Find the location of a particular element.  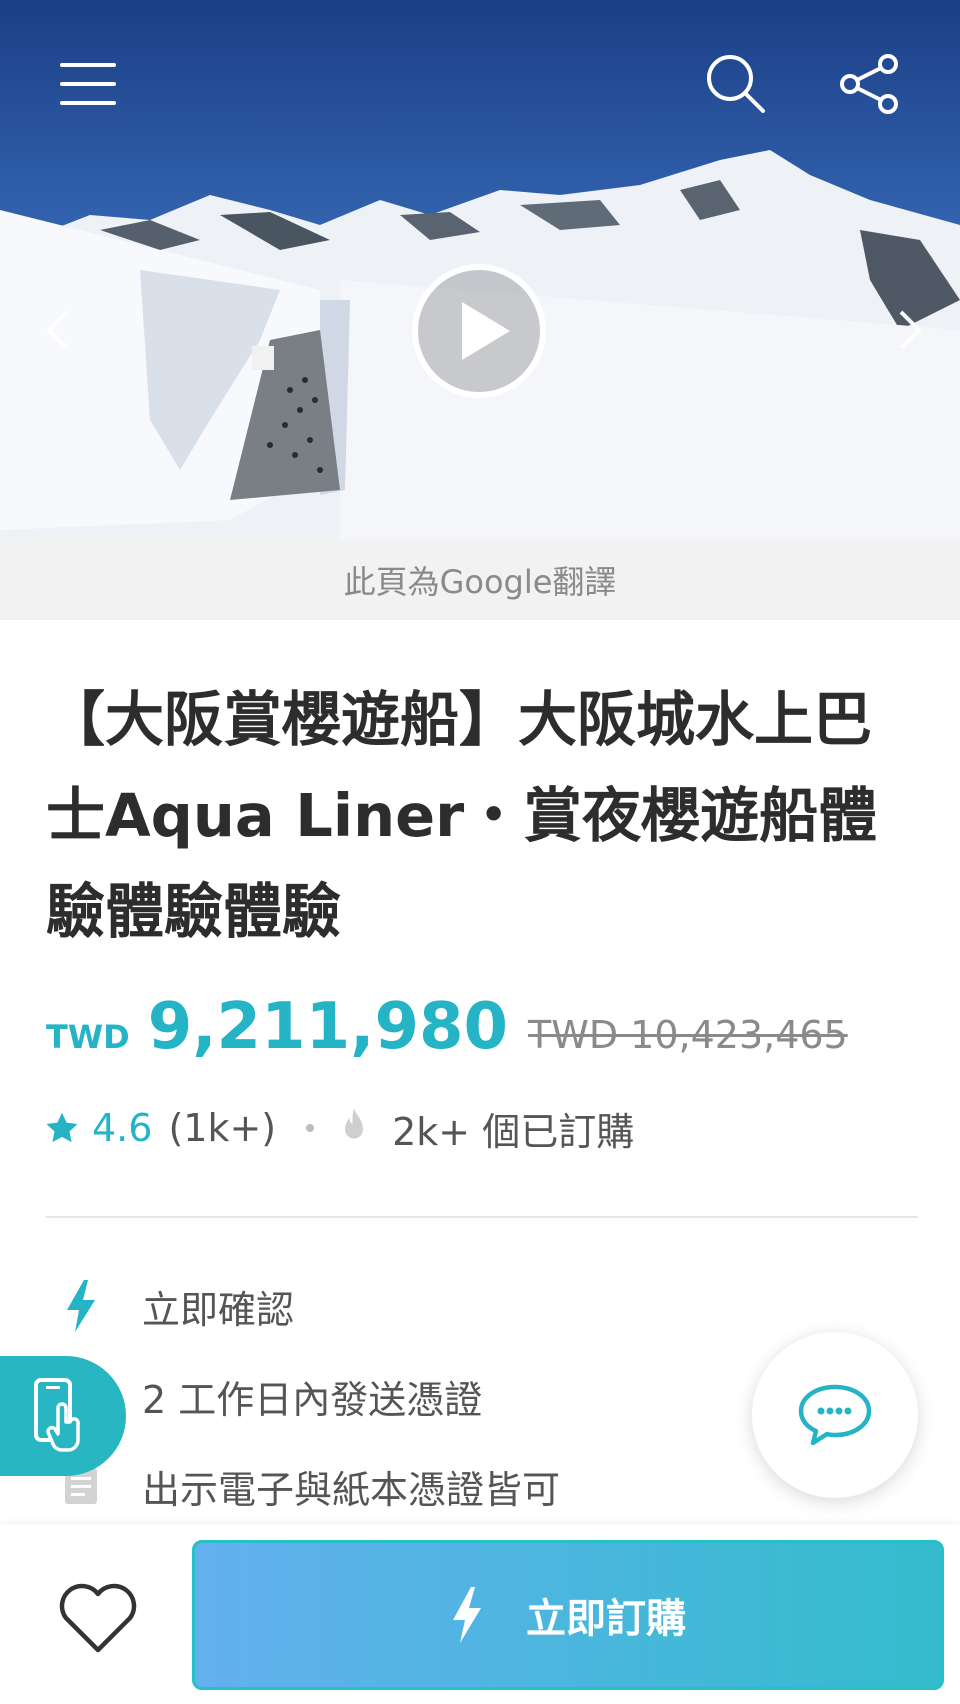

separator-dot is located at coordinates (310, 1128).